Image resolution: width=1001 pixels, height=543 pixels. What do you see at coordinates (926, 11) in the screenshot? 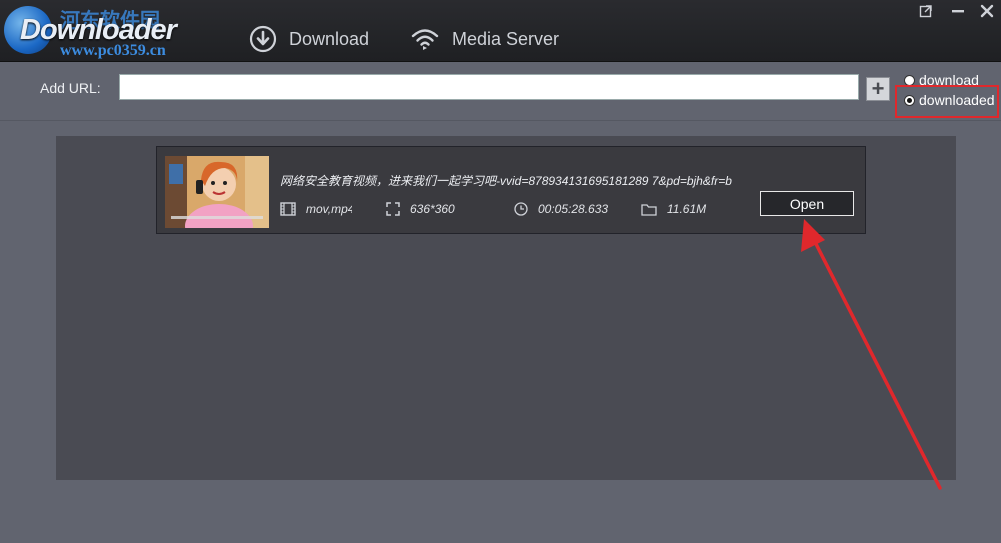
I see `restore-icon` at bounding box center [926, 11].